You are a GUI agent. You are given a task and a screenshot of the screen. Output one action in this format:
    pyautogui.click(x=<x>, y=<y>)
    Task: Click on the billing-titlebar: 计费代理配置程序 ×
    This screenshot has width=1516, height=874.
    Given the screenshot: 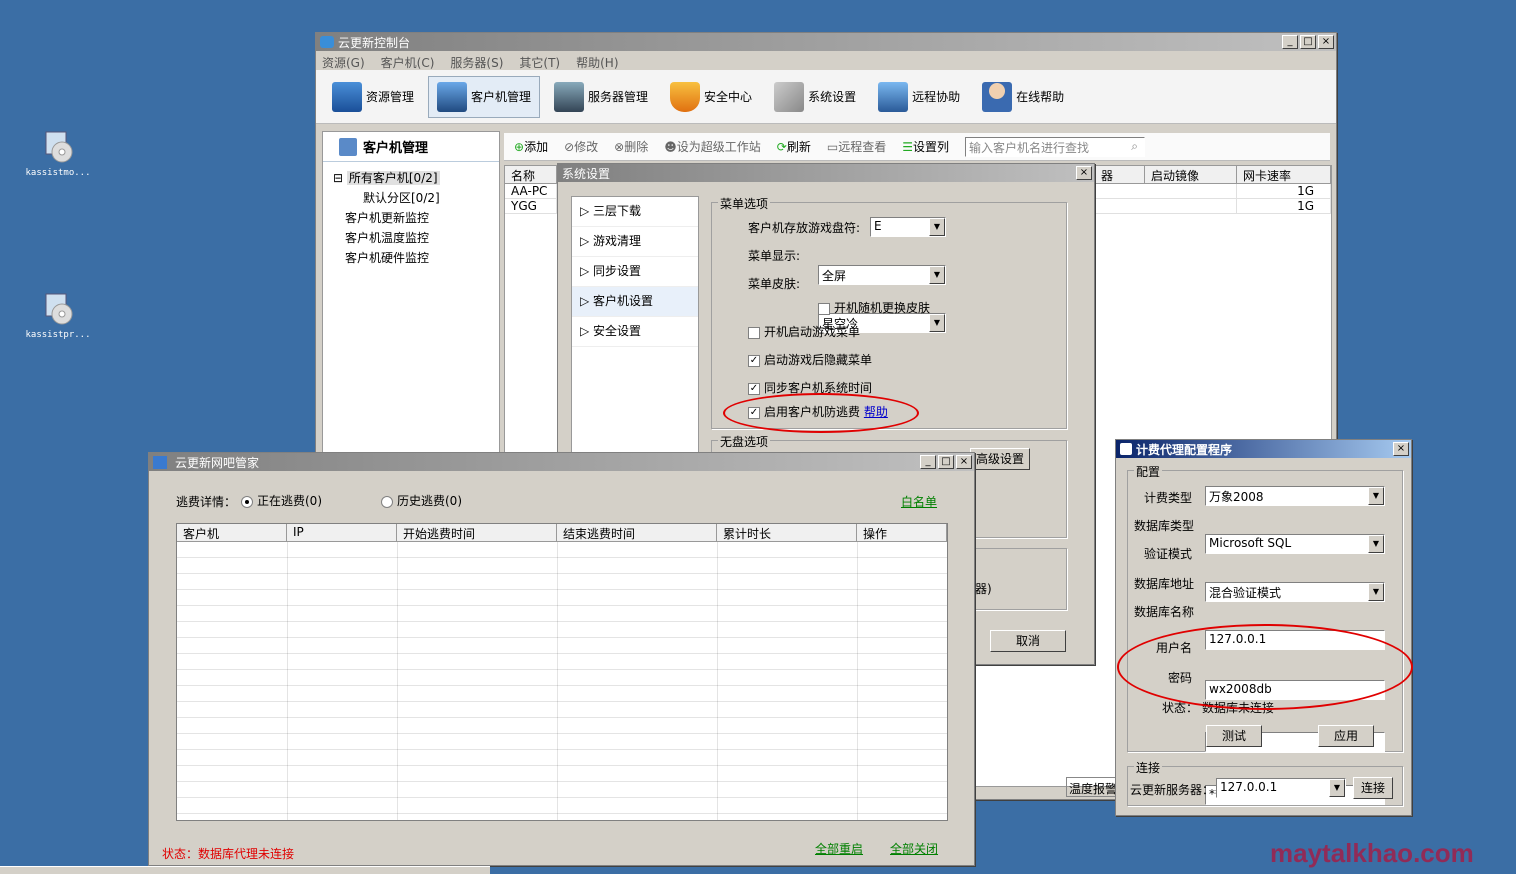 What is the action you would take?
    pyautogui.click(x=1263, y=449)
    